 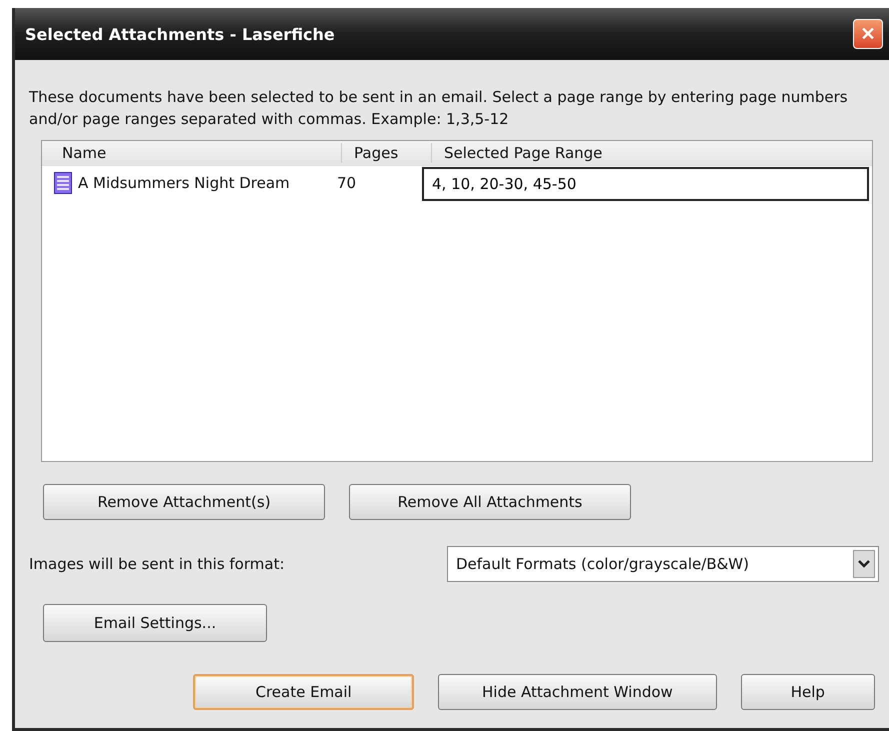 What do you see at coordinates (663, 564) in the screenshot?
I see `format-dropdown: Default Formats (color/grayscale/B&W)` at bounding box center [663, 564].